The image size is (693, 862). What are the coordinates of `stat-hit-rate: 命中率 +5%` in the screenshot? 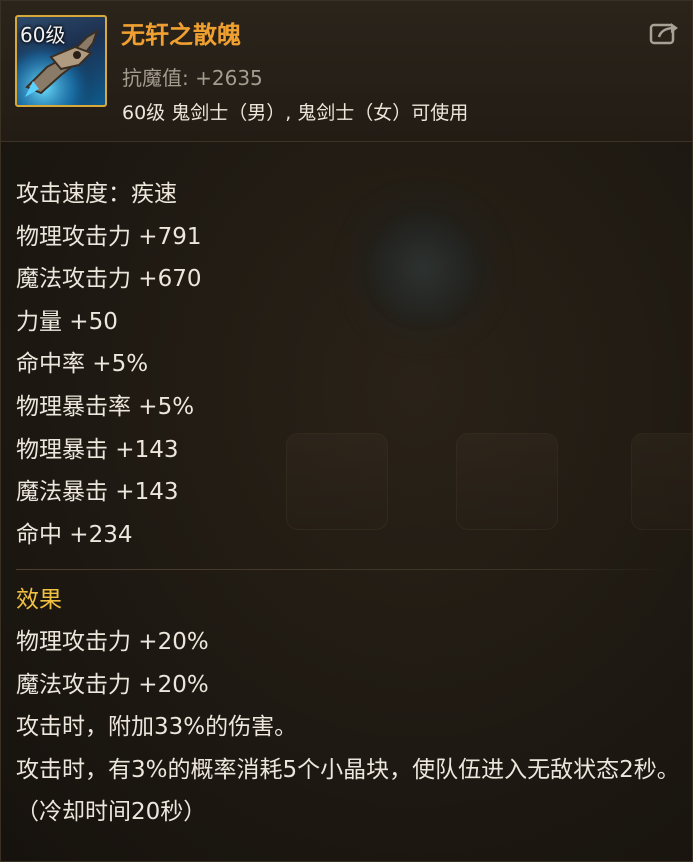 It's located at (82, 364).